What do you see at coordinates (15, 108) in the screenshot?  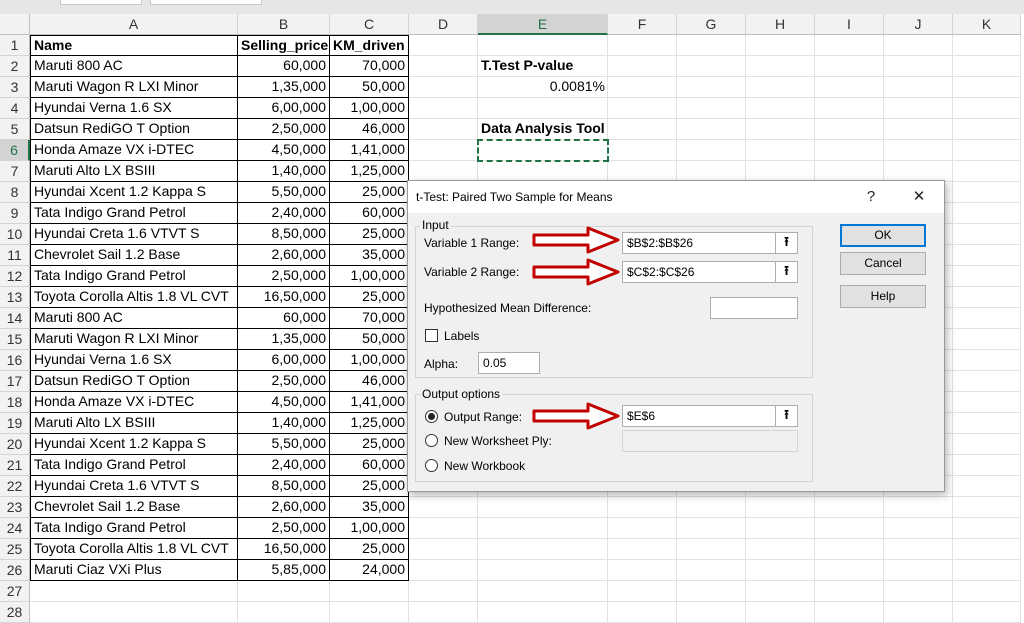 I see `row-header: 4` at bounding box center [15, 108].